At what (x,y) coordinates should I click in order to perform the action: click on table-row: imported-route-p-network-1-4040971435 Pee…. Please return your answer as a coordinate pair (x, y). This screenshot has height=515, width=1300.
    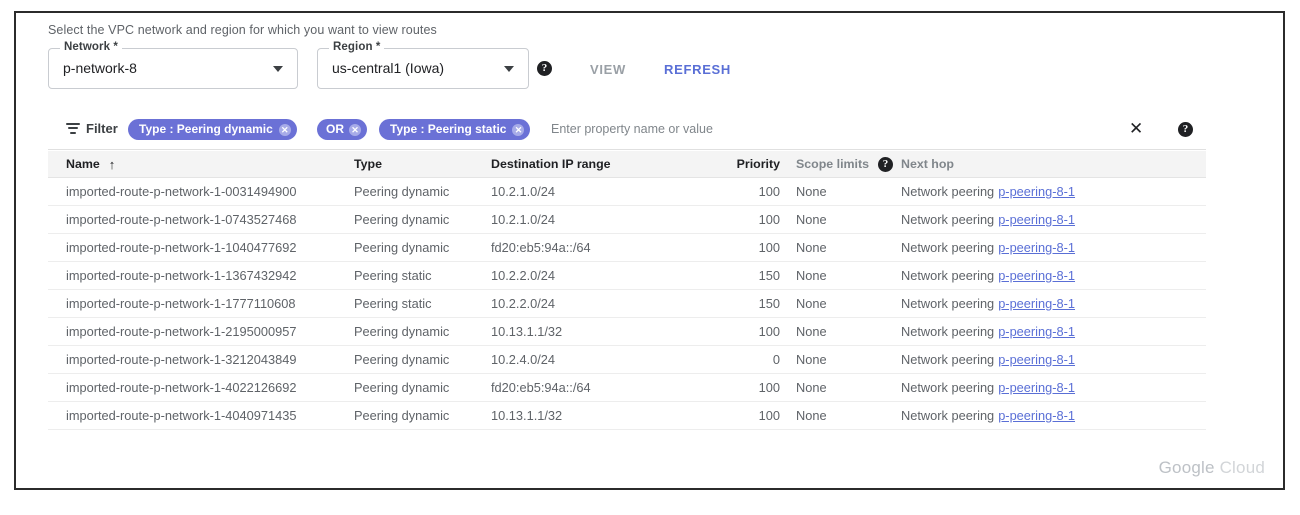
    Looking at the image, I should click on (627, 416).